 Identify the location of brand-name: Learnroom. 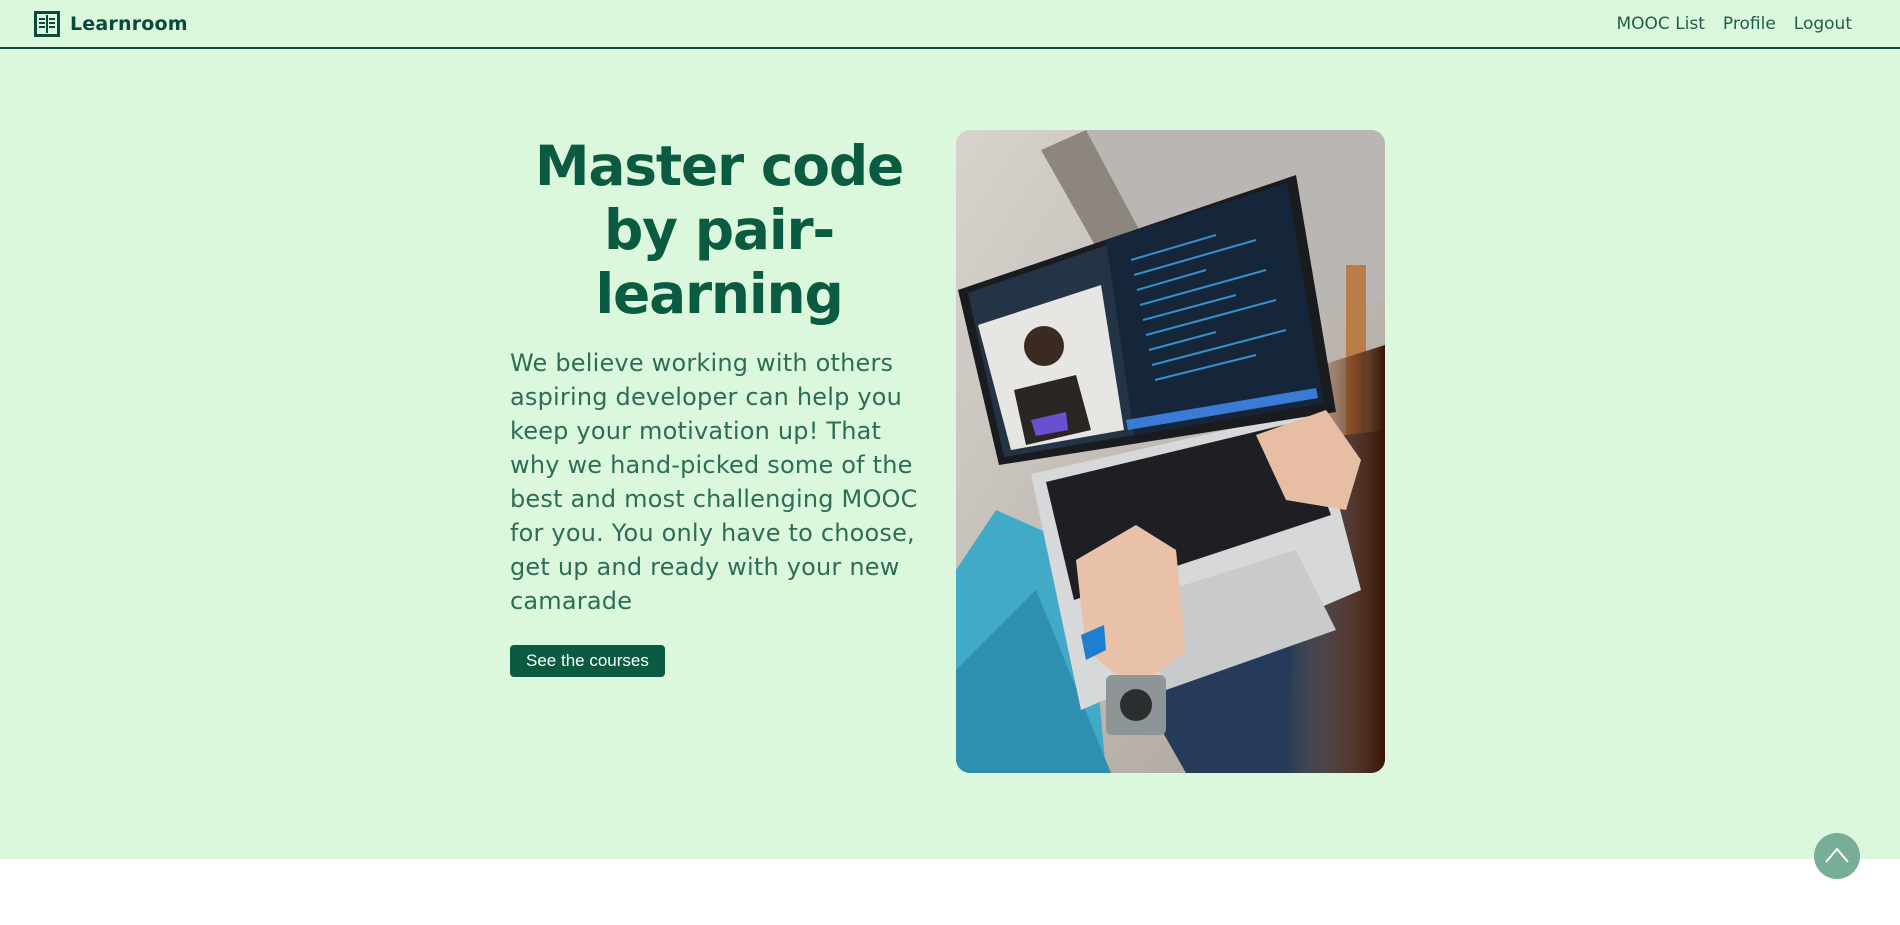
(129, 24).